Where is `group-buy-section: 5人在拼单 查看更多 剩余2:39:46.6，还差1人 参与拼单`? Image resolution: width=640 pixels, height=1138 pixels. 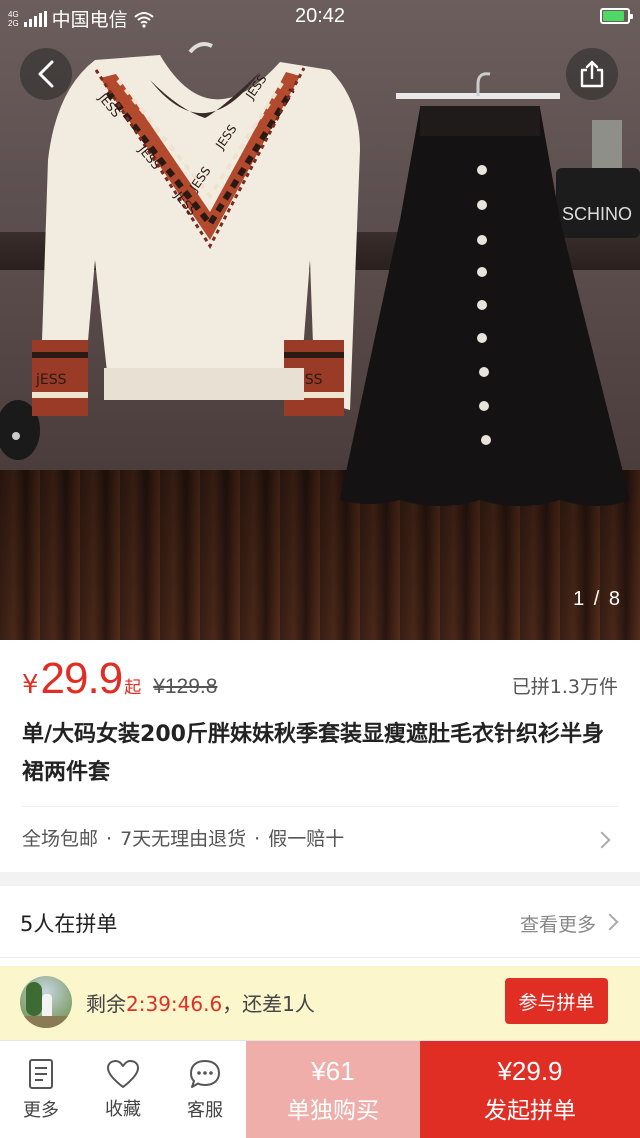 group-buy-section: 5人在拼单 查看更多 剩余2:39:46.6，还差1人 参与拼单 is located at coordinates (320, 963).